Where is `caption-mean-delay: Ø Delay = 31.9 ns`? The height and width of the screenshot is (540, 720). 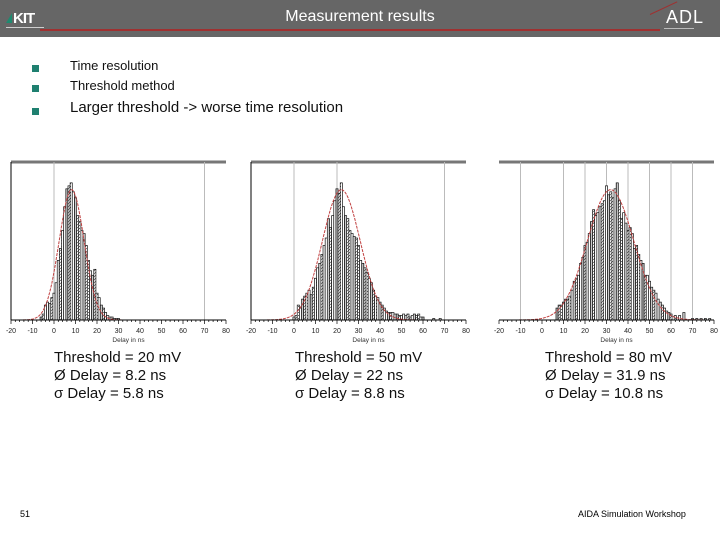 caption-mean-delay: Ø Delay = 31.9 ns is located at coordinates (605, 375).